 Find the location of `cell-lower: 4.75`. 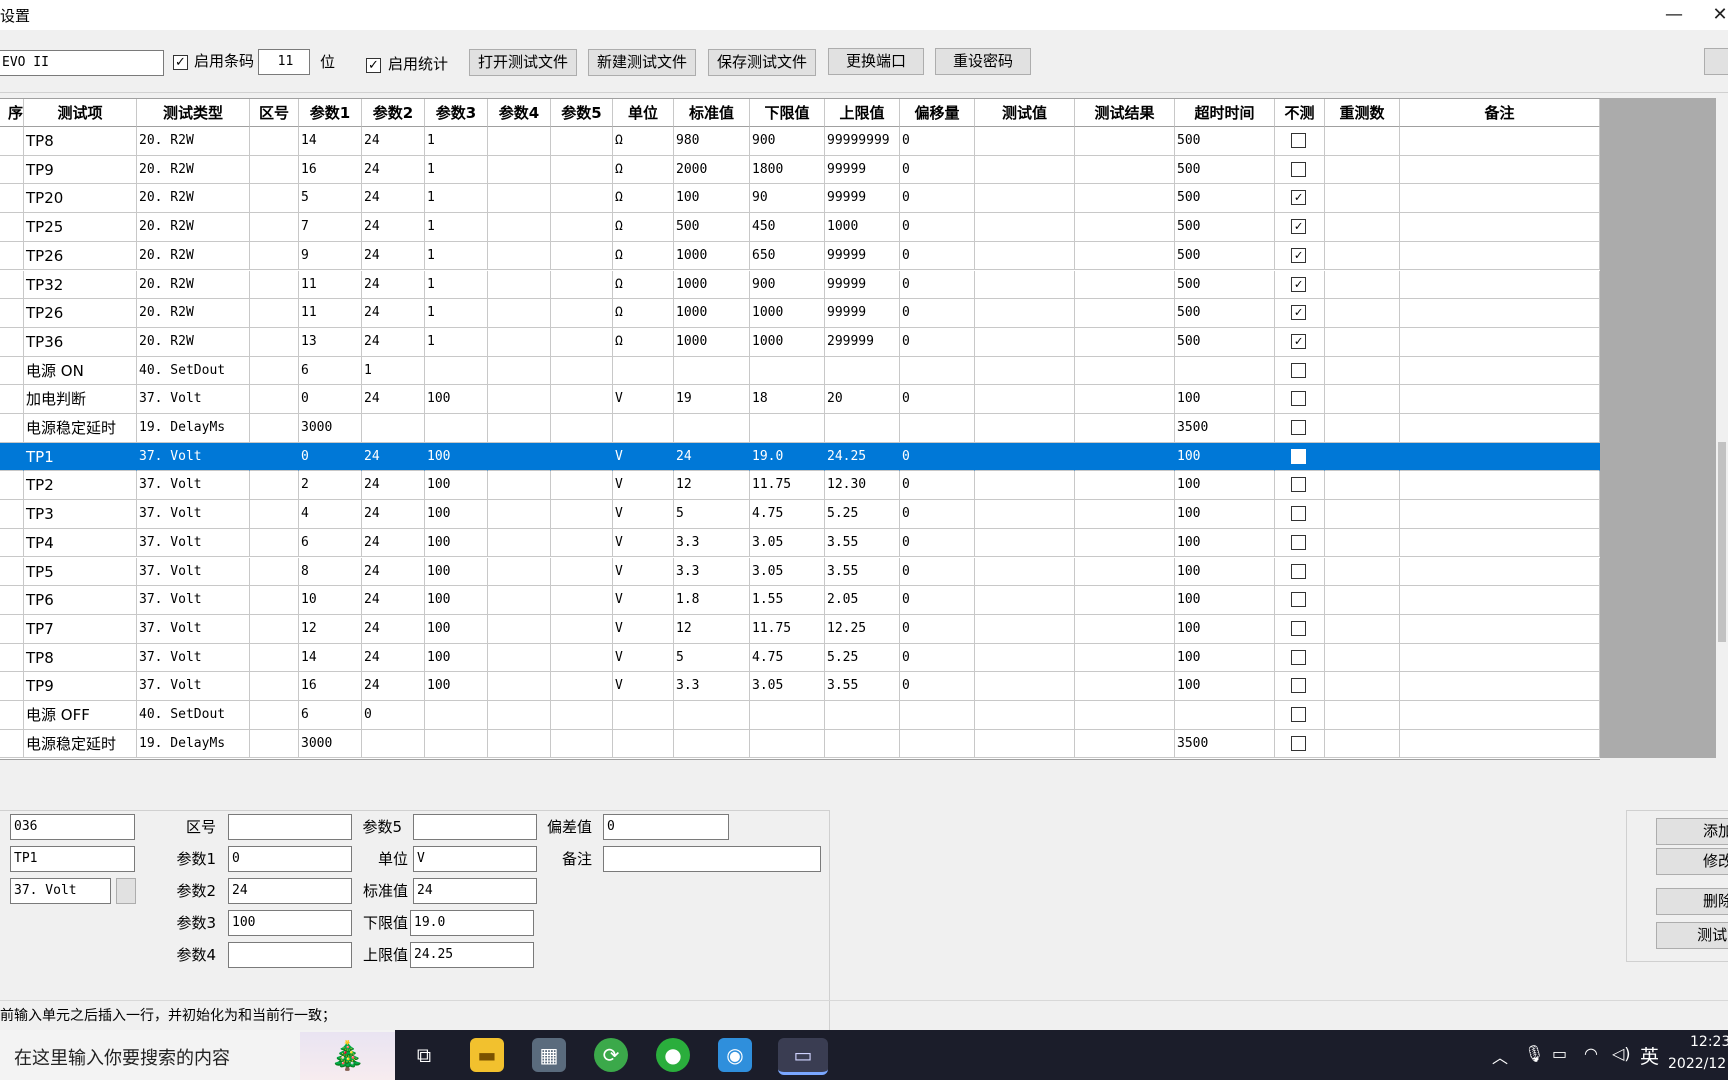

cell-lower: 4.75 is located at coordinates (787, 514).